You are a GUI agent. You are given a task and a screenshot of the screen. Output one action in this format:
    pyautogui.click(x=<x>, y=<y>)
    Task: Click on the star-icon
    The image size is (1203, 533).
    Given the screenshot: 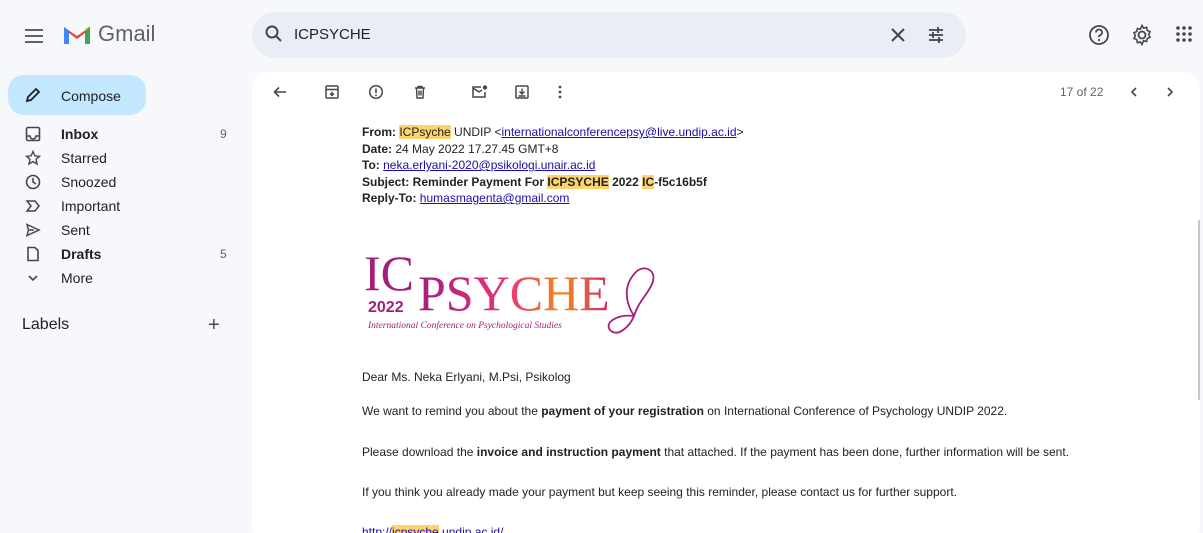 What is the action you would take?
    pyautogui.click(x=33, y=158)
    